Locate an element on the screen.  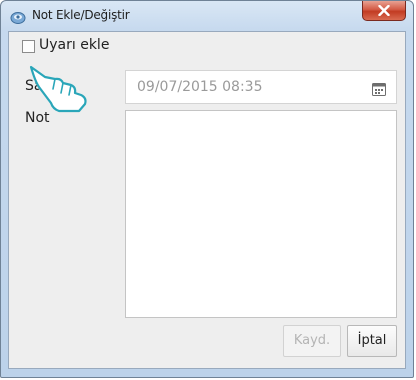
cancel-button: İptal is located at coordinates (372, 341).